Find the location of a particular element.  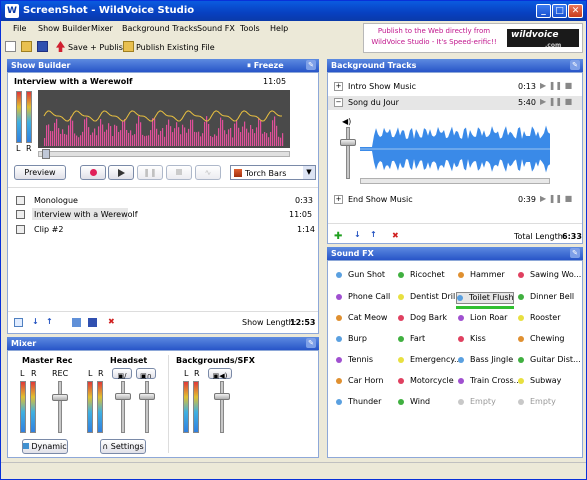

track-waveform is located at coordinates (455, 149).